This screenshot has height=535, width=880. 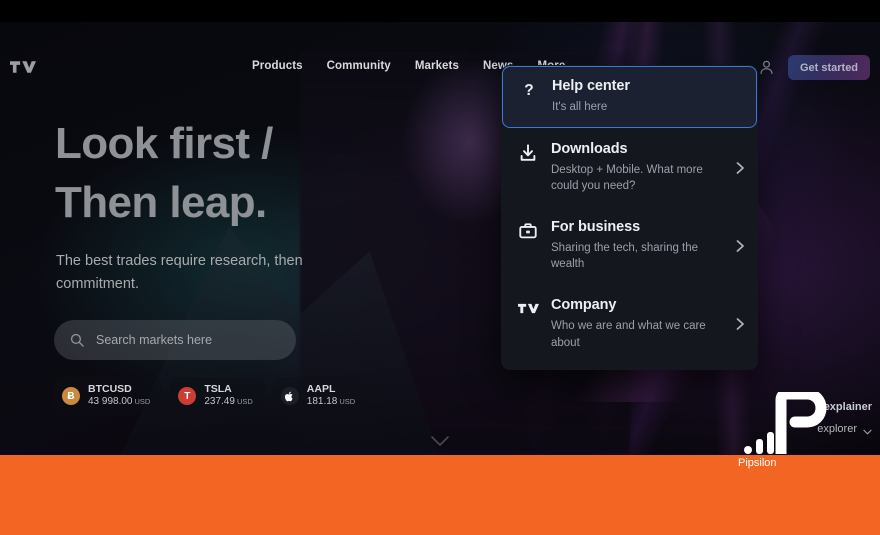 What do you see at coordinates (757, 463) in the screenshot?
I see `watermark-label: Pipsilon` at bounding box center [757, 463].